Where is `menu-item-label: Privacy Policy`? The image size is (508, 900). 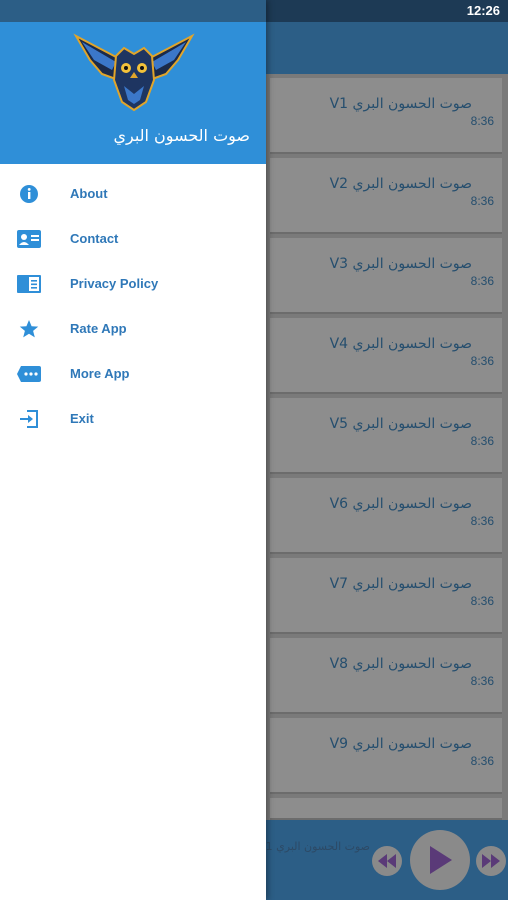 menu-item-label: Privacy Policy is located at coordinates (114, 283).